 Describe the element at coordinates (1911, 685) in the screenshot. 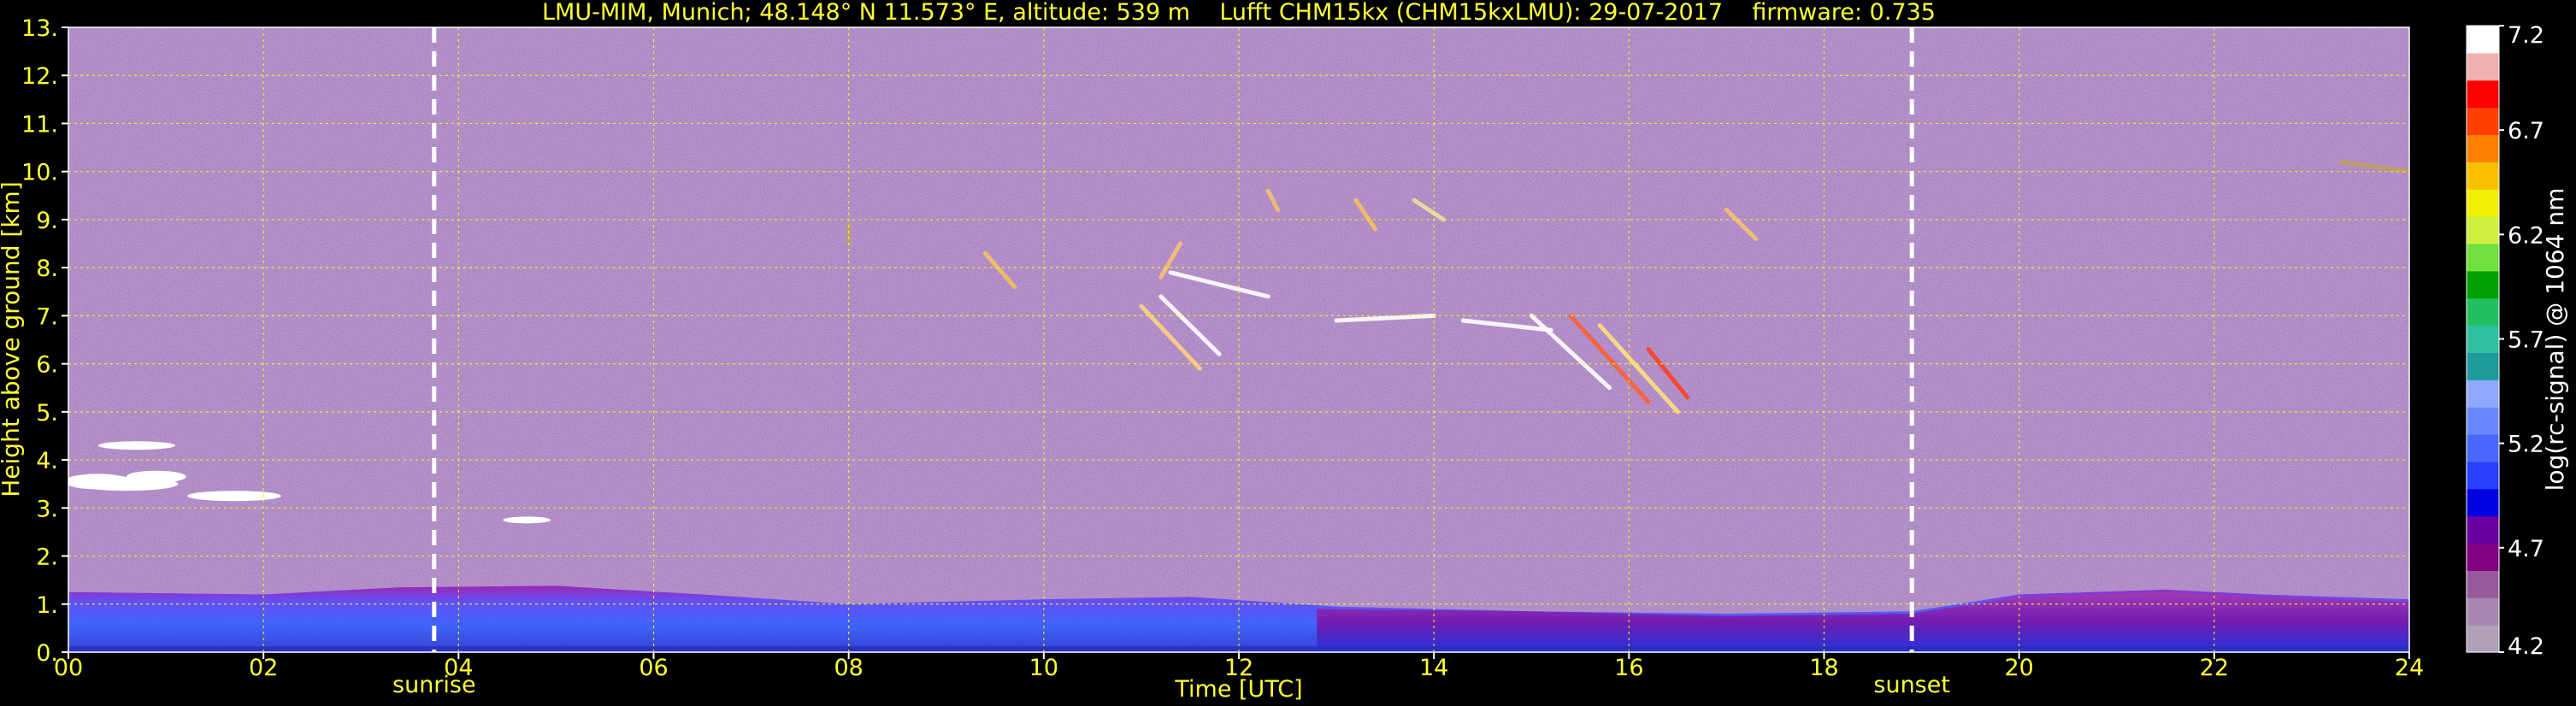

I see `marker-label-sunset: sunset` at that location.